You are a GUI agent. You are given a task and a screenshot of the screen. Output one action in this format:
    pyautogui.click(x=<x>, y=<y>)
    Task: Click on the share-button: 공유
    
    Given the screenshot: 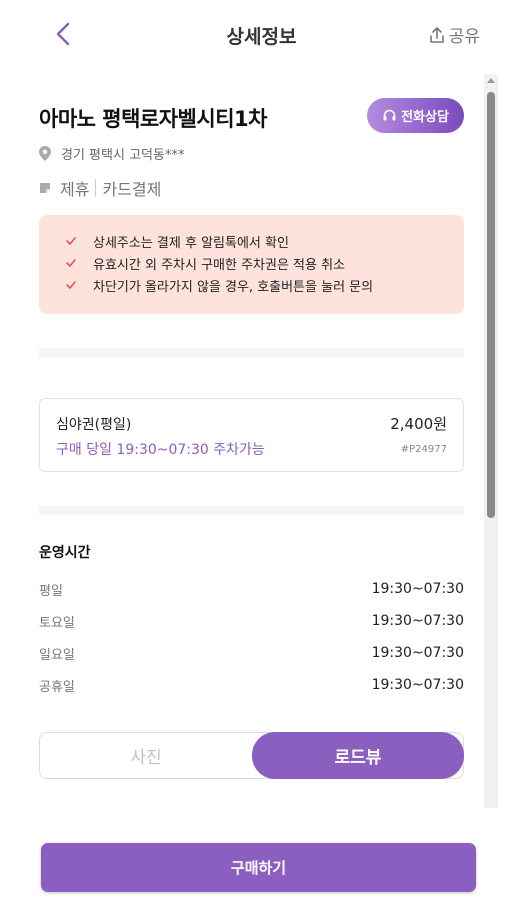 What is the action you would take?
    pyautogui.click(x=454, y=34)
    